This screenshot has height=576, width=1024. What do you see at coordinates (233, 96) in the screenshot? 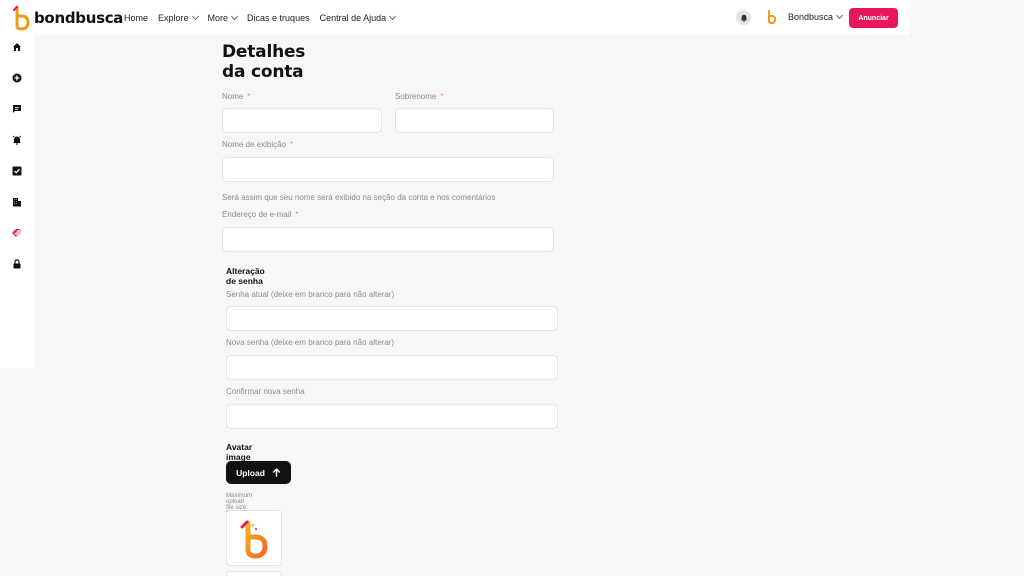
I see `first-name-label-text: Nome` at bounding box center [233, 96].